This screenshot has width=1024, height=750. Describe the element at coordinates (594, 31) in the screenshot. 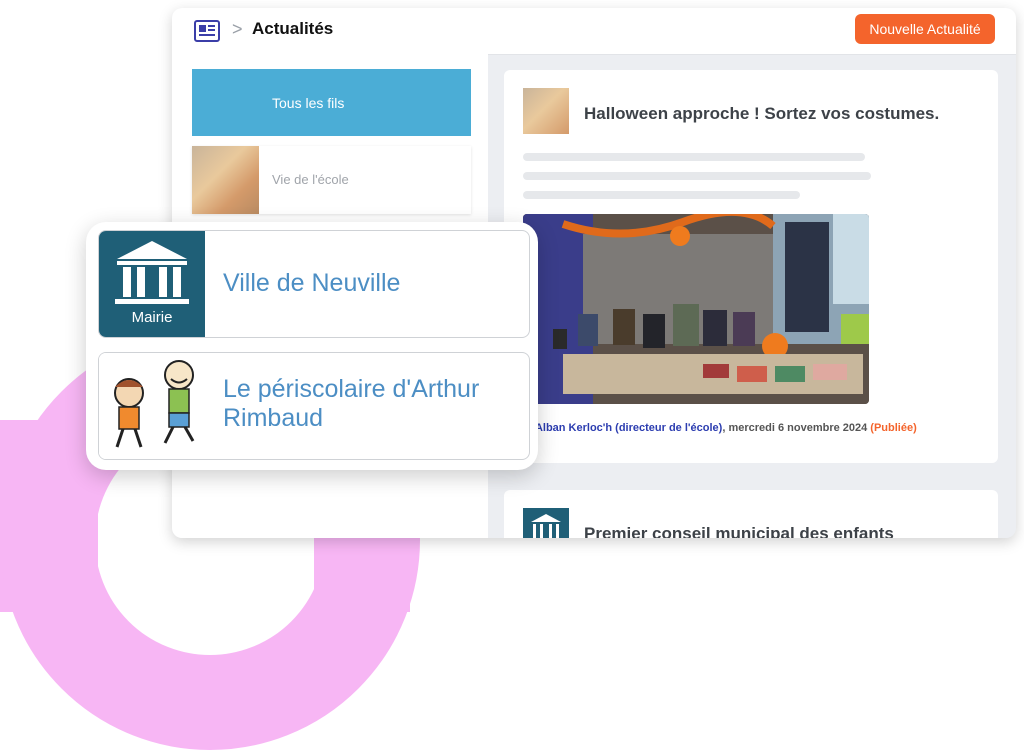

I see `top-header: > Actualités Nouvelle Actualité` at that location.